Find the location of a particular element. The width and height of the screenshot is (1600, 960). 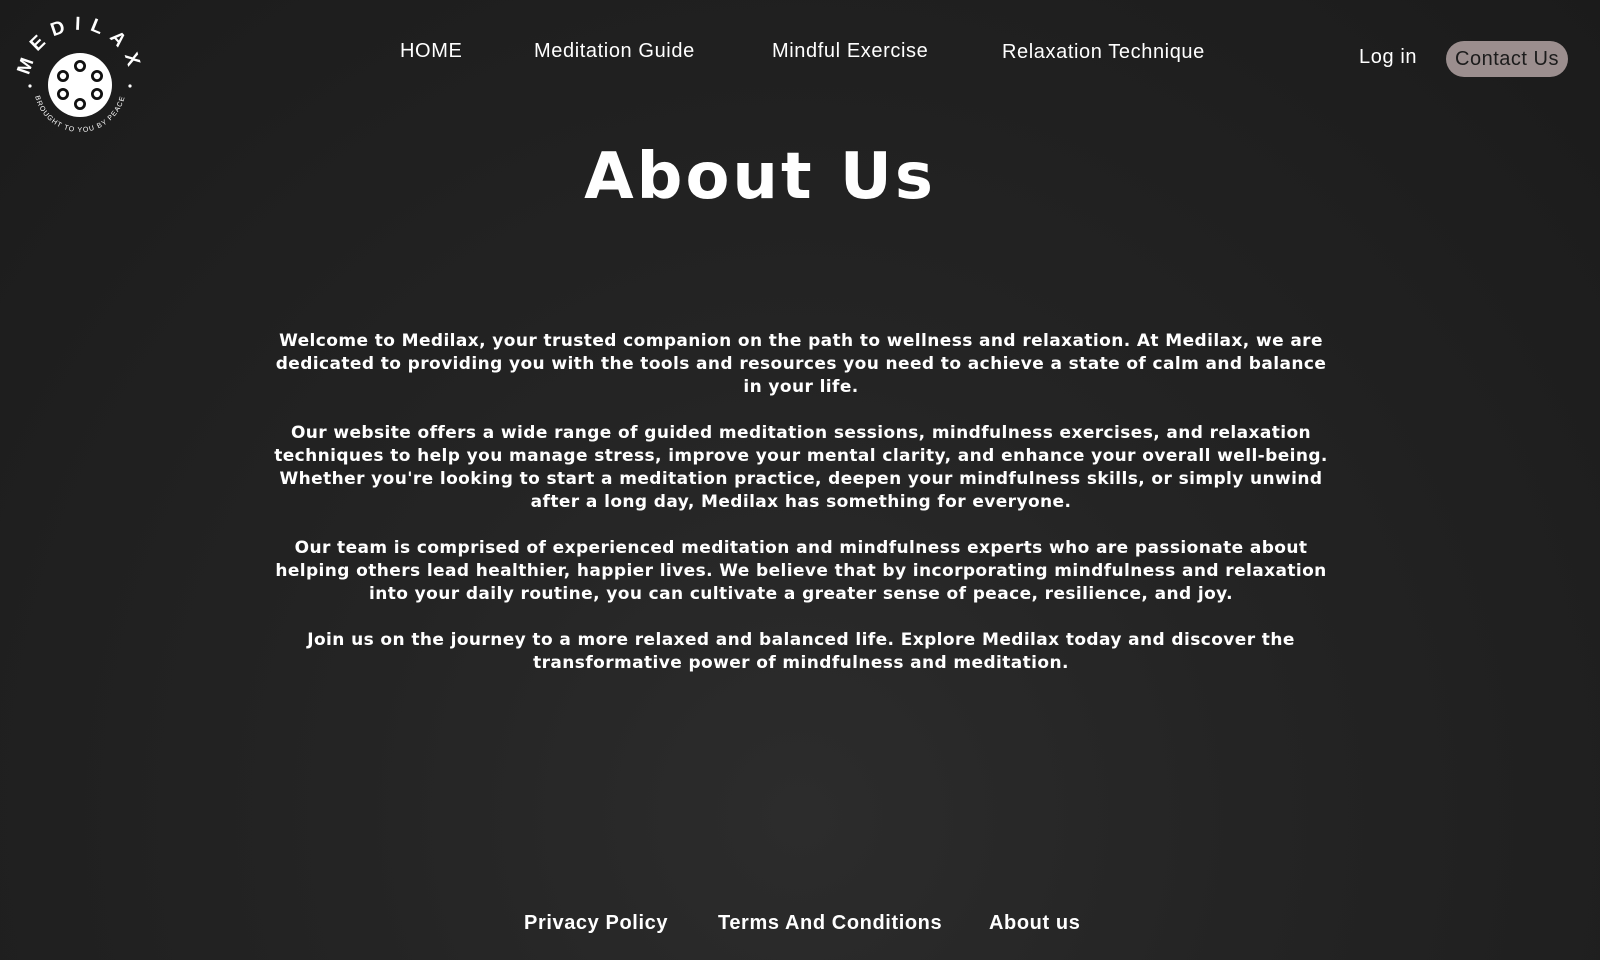

medilax-logo: MEDILAX BROUGHT TO YOU BY PEACE is located at coordinates (80, 80).